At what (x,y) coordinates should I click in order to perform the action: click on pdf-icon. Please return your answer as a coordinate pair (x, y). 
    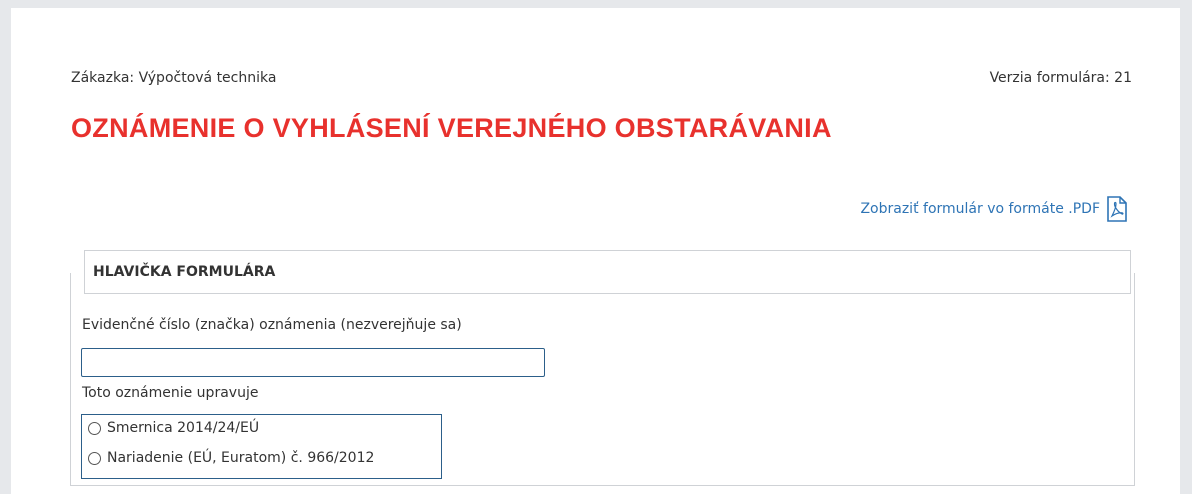
    Looking at the image, I should click on (1117, 209).